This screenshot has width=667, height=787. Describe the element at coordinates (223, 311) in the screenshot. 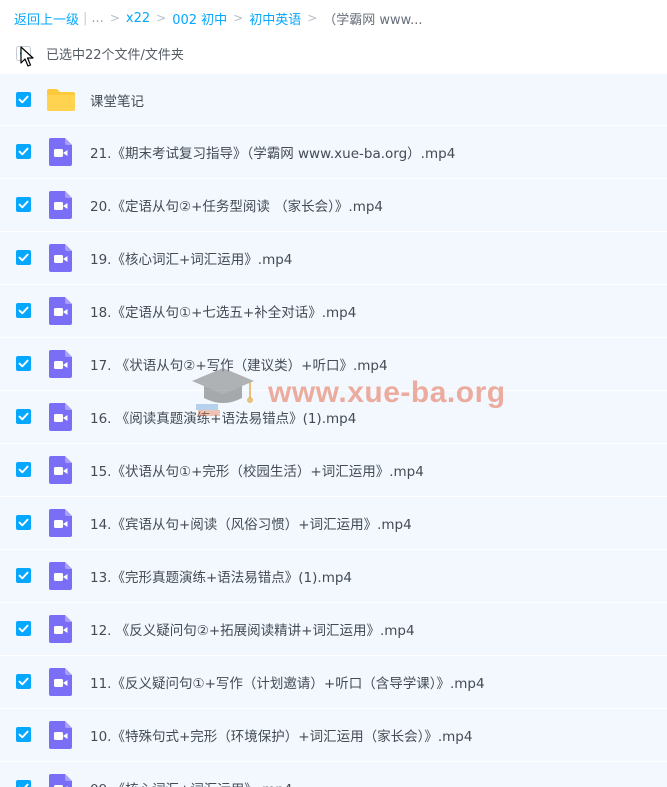

I see `file-name: 18.《定语从句①+七选五+补全对话》.mp4` at that location.